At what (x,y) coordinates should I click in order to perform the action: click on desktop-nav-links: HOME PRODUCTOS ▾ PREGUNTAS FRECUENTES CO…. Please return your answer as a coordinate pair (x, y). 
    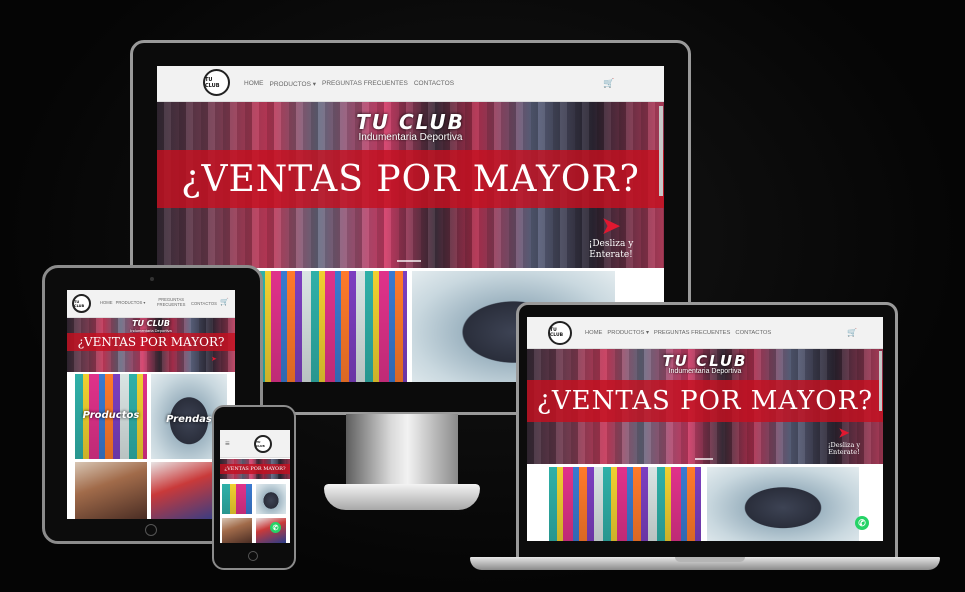
    Looking at the image, I should click on (349, 84).